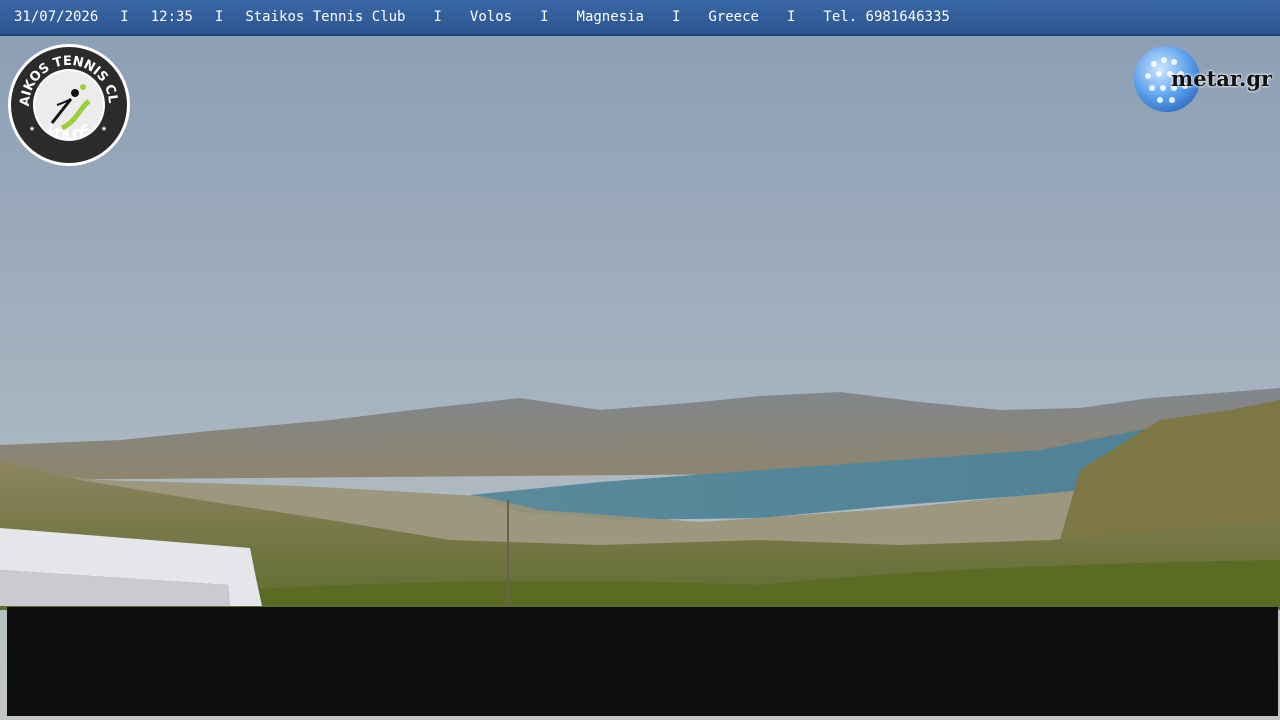  What do you see at coordinates (610, 17) in the screenshot?
I see `region-label: Magnesia` at bounding box center [610, 17].